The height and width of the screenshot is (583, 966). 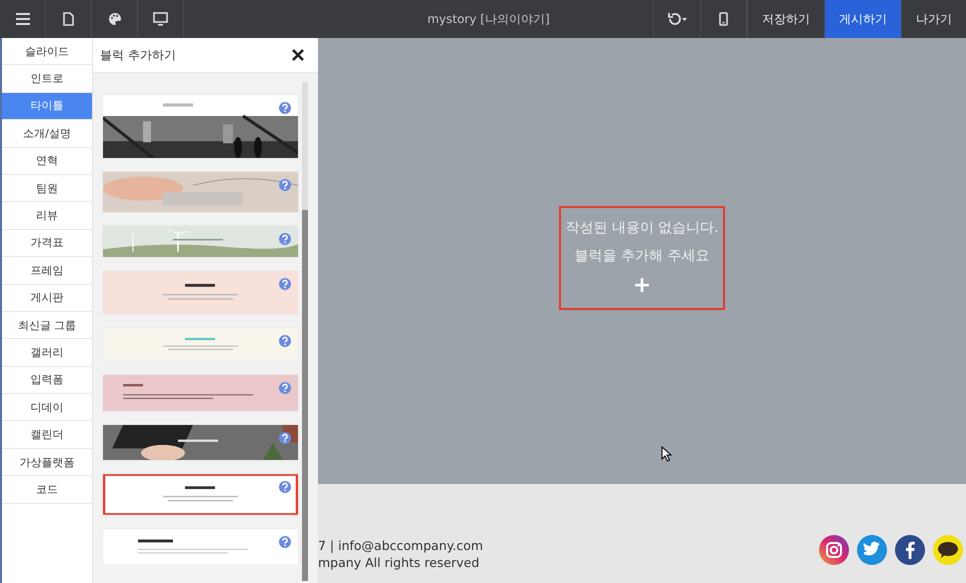 I want to click on undo-icon, so click(x=677, y=19).